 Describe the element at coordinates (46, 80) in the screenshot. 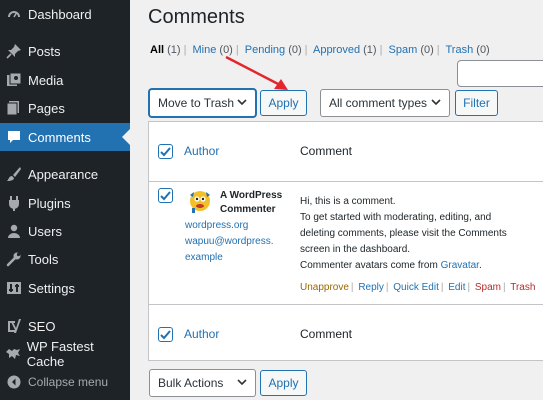

I see `sidebar-item-label: Media` at that location.